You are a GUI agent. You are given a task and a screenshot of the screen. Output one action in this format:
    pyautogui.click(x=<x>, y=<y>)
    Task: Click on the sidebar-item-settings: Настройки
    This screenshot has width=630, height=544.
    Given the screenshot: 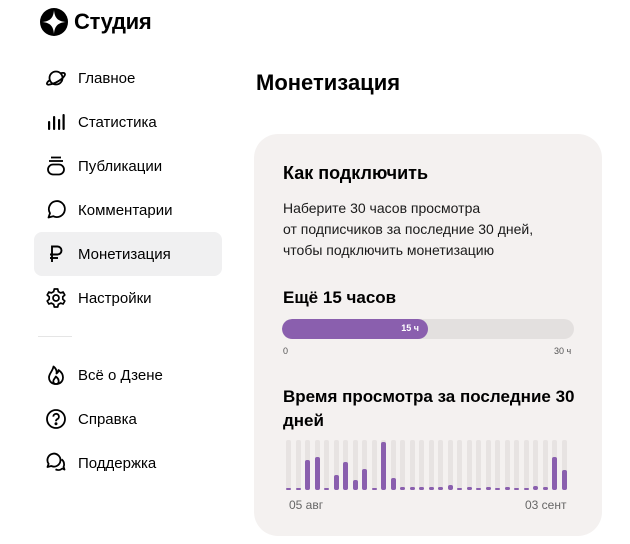 What is the action you would take?
    pyautogui.click(x=128, y=298)
    